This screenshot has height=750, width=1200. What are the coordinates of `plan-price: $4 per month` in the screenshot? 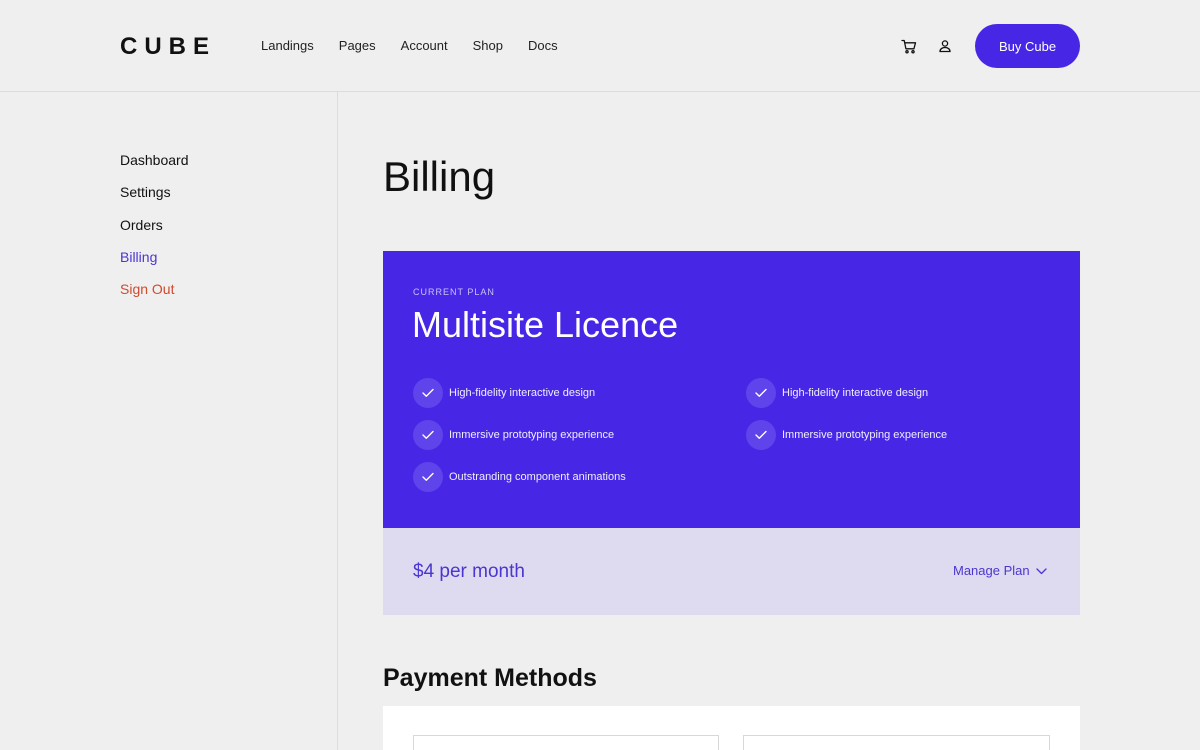 It's located at (469, 571).